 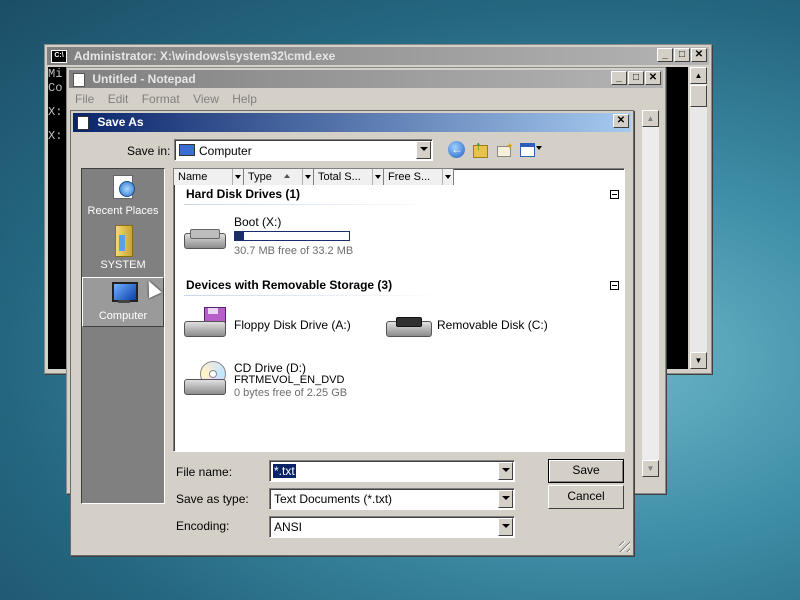 I want to click on column-type: Type, so click(x=279, y=177).